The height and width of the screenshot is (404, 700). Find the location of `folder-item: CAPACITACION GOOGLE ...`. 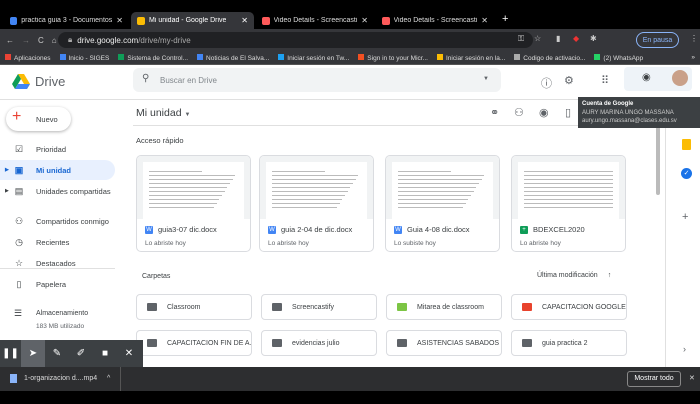

folder-item: CAPACITACION GOOGLE ... is located at coordinates (569, 307).